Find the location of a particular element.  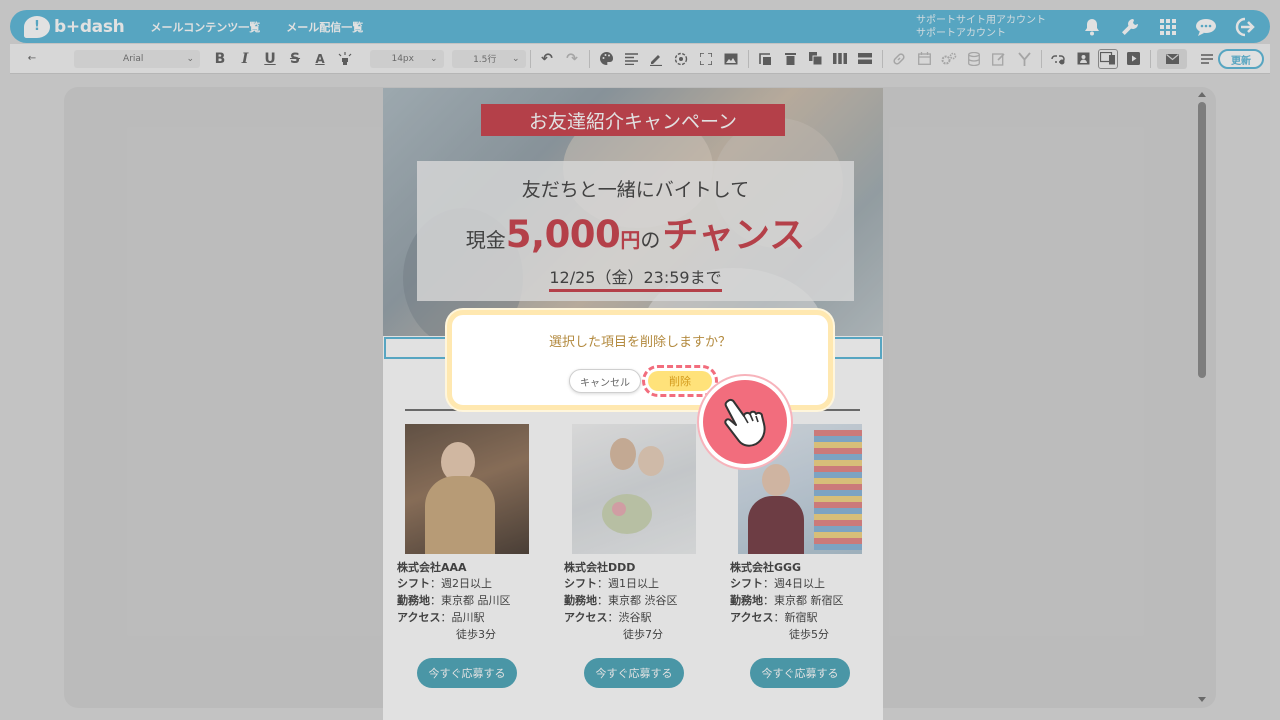

delete-button-highlight: 削除 is located at coordinates (680, 381).